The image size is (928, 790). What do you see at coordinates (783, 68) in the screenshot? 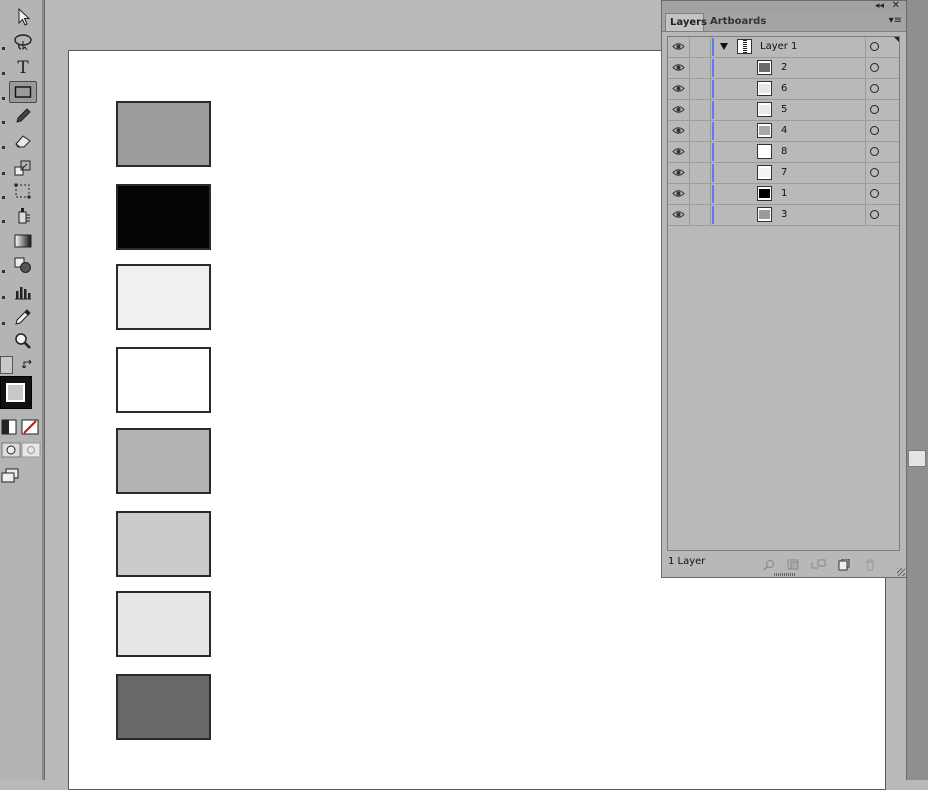
I see `sublayer-row: 2` at bounding box center [783, 68].